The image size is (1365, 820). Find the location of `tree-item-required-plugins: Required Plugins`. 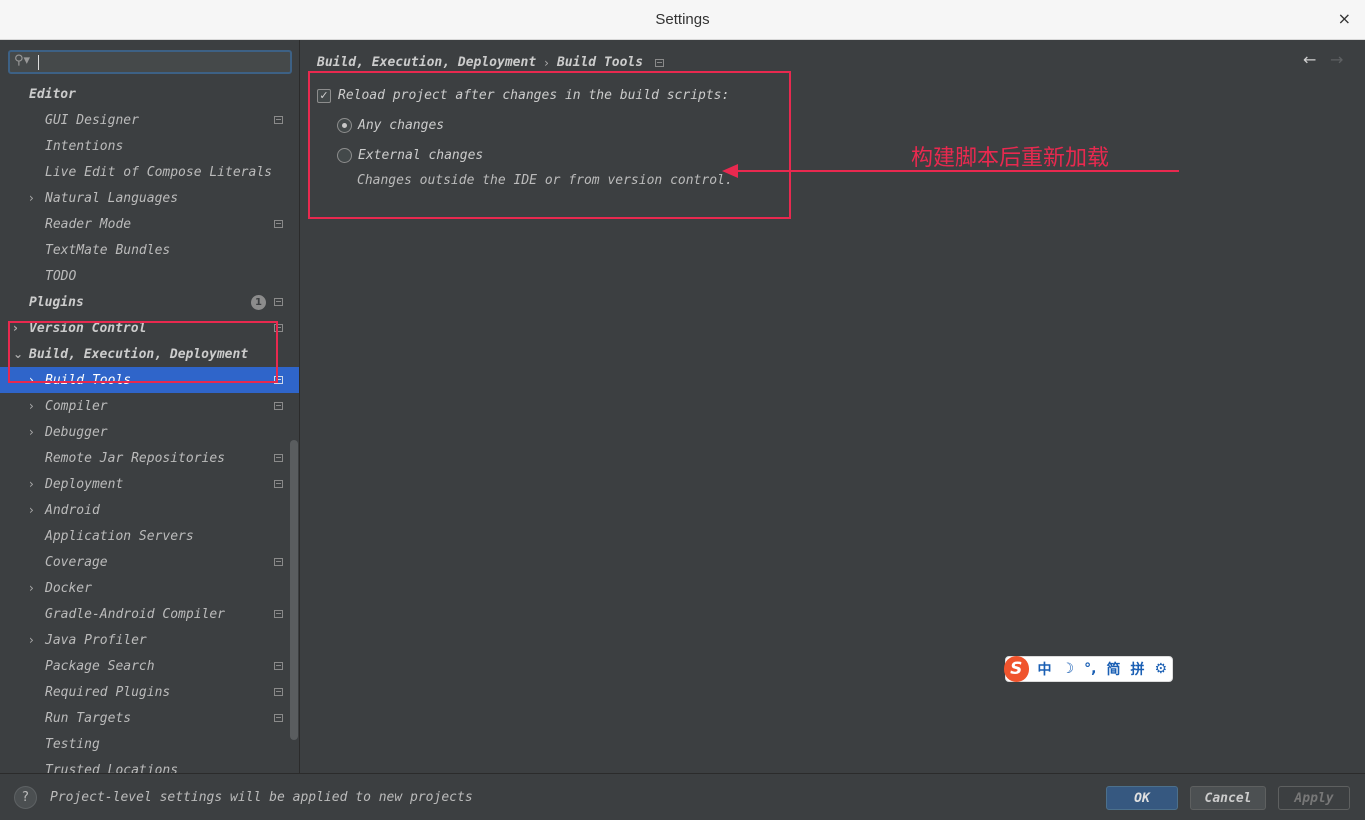

tree-item-required-plugins: Required Plugins is located at coordinates (149, 692).